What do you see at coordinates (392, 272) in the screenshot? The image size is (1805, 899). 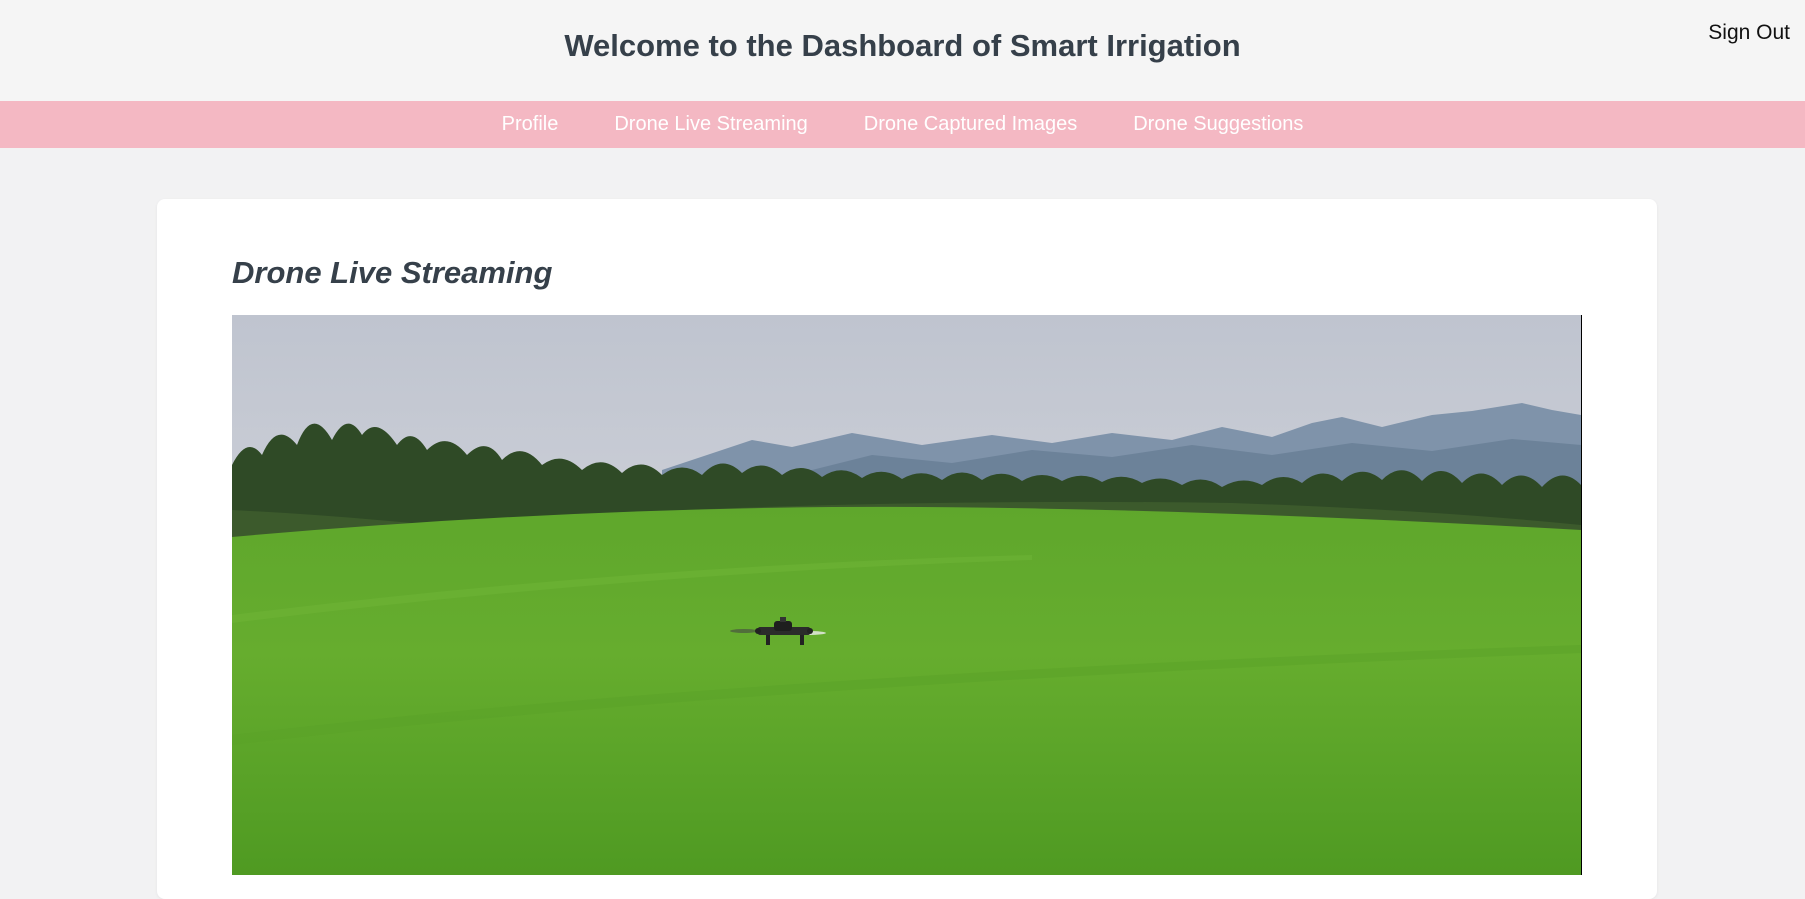 I see `section-title: Drone Live Streaming` at bounding box center [392, 272].